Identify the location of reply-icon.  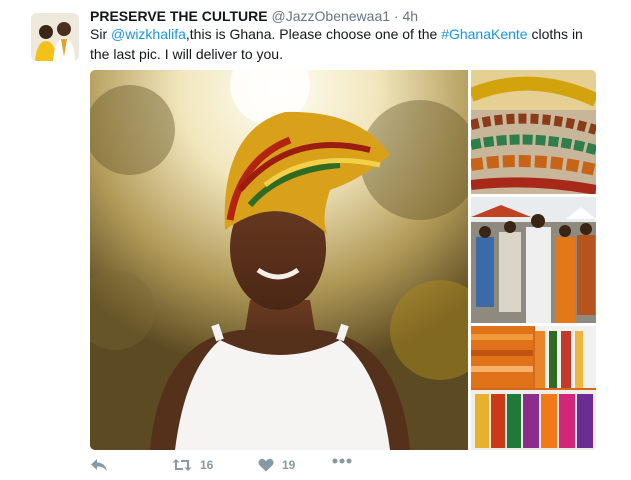
(99, 465).